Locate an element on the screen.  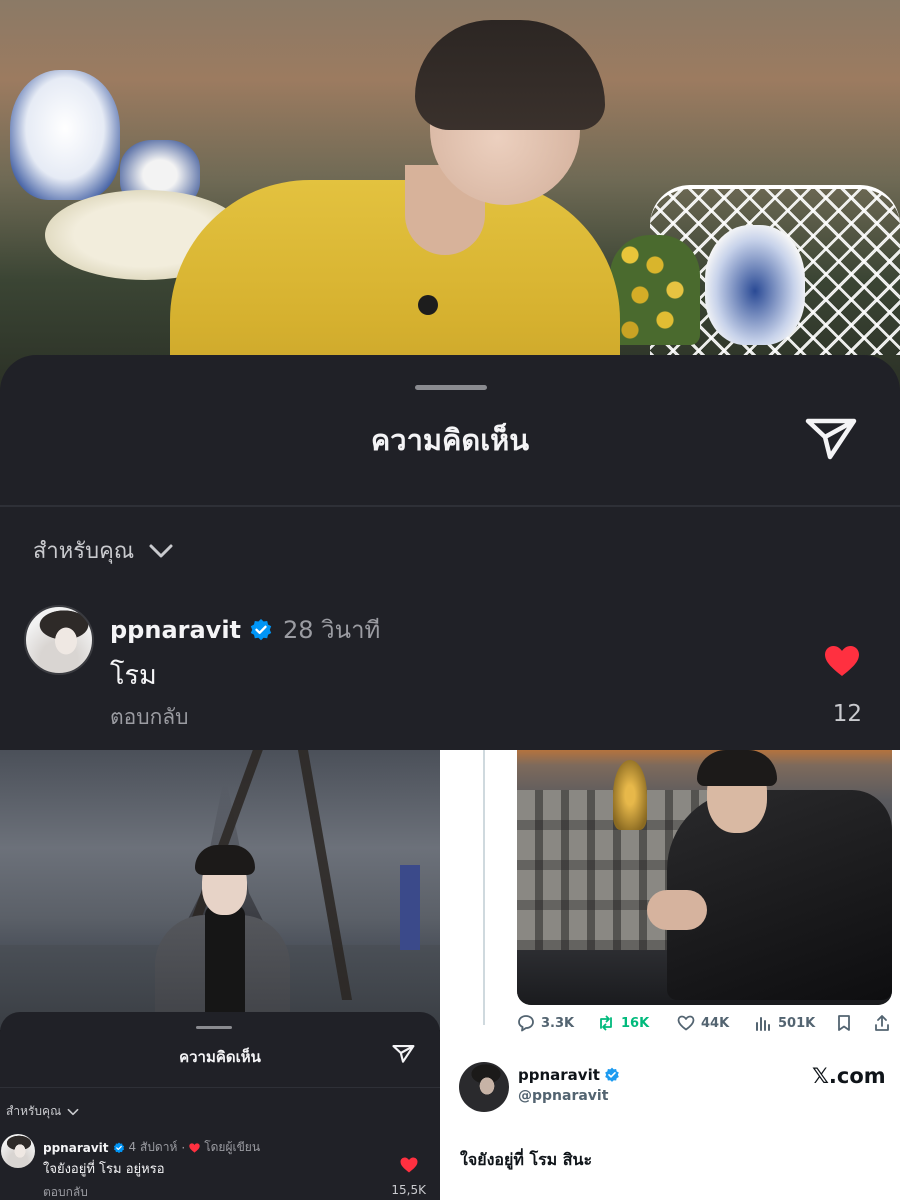
decorative-vase is located at coordinates (65, 135).